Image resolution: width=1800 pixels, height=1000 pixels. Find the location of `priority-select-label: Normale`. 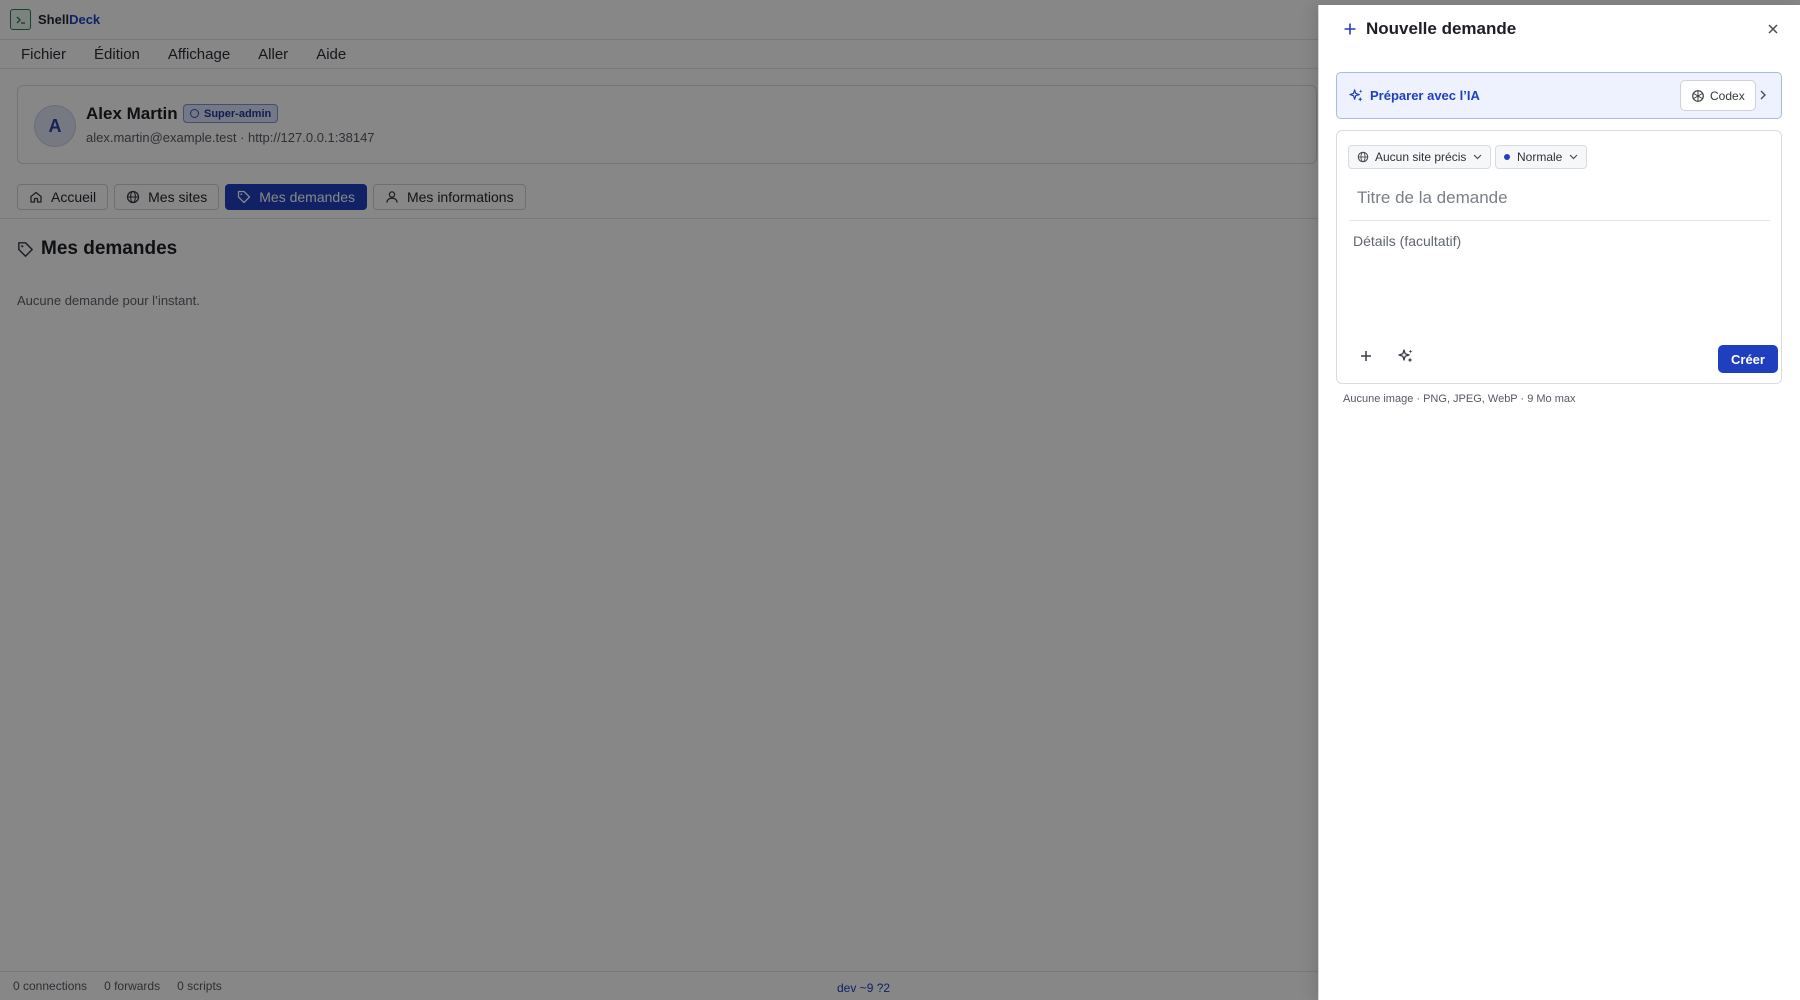

priority-select-label: Normale is located at coordinates (1540, 157).